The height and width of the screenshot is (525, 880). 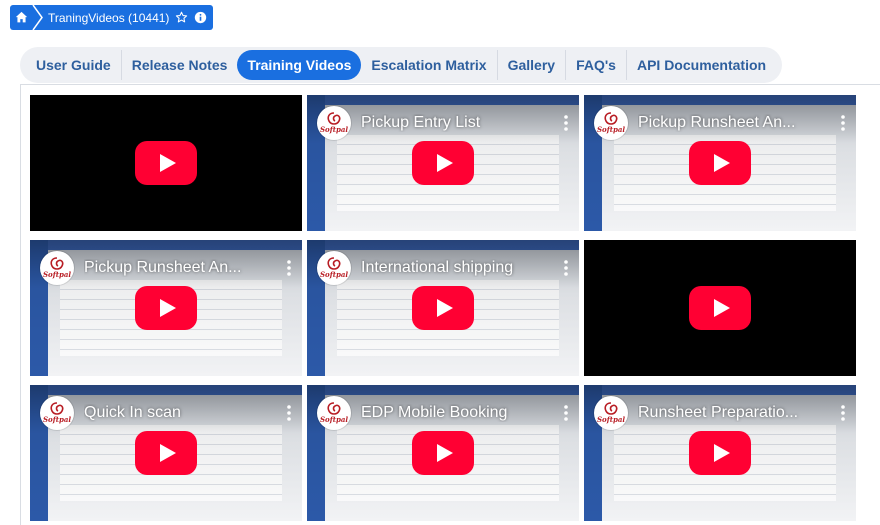 I want to click on video-player-7: Softpal Quick In scan, so click(x=166, y=453).